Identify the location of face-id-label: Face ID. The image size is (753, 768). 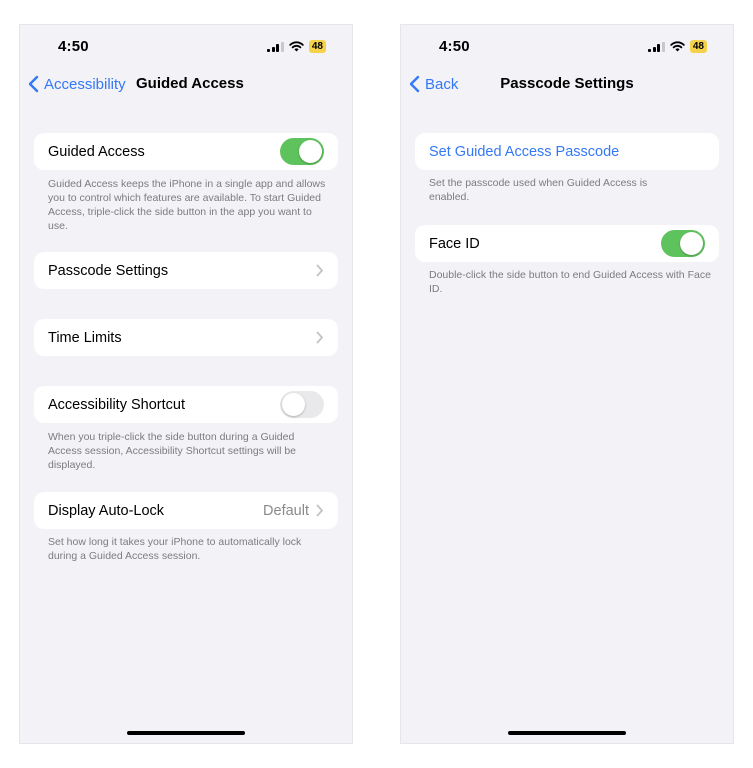
(454, 243).